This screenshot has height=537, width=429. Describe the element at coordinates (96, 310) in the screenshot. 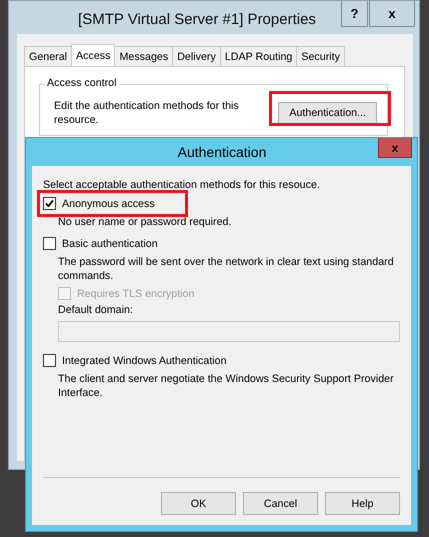

I see `field-label: Default domain:` at that location.